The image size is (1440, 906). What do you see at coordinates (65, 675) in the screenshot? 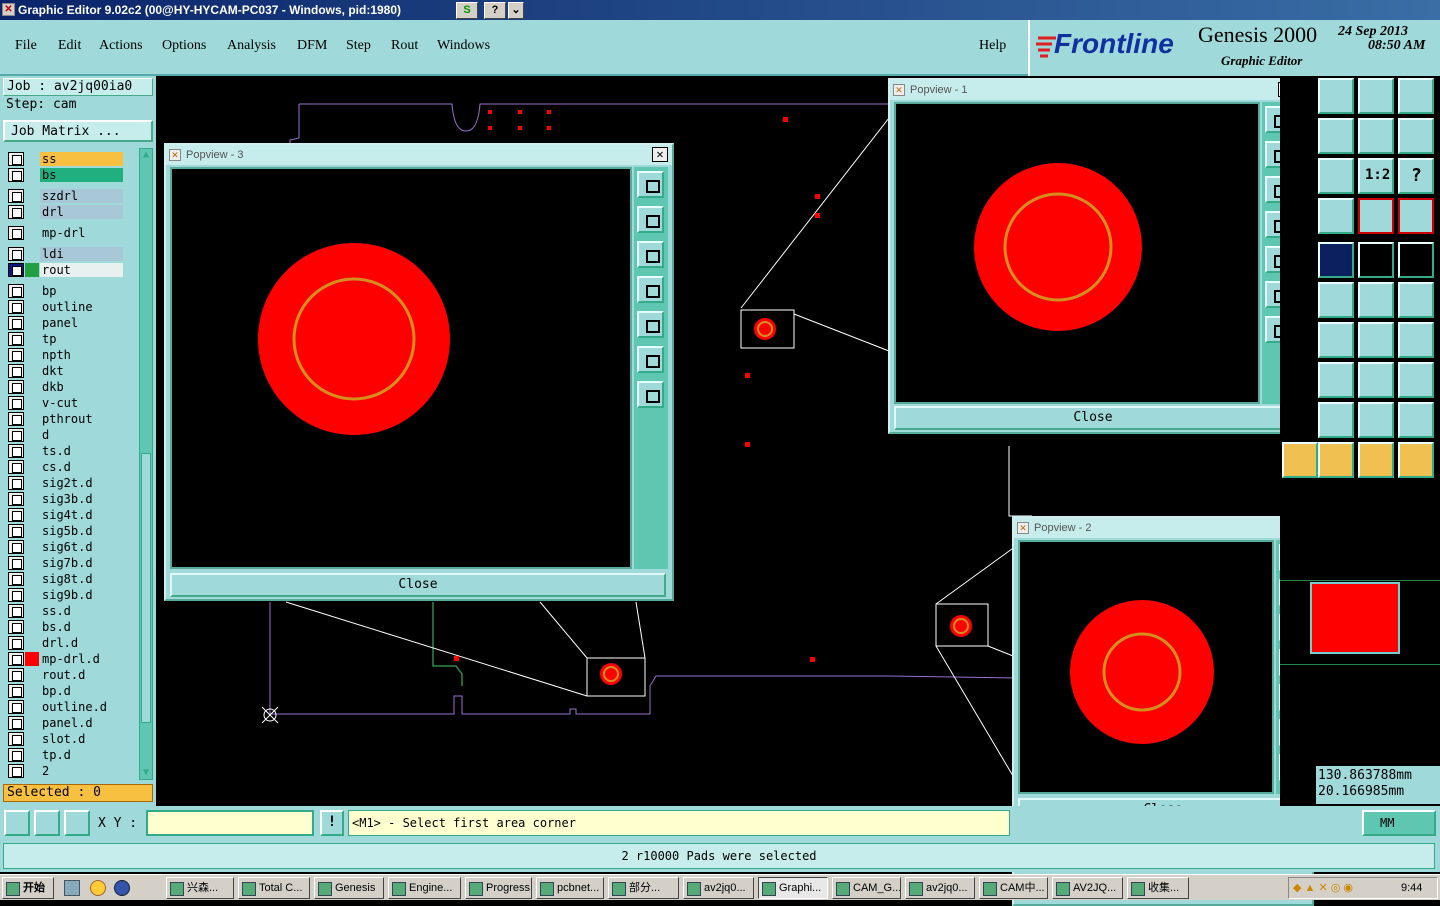
I see `layer-row-rout-d: rout.d` at bounding box center [65, 675].